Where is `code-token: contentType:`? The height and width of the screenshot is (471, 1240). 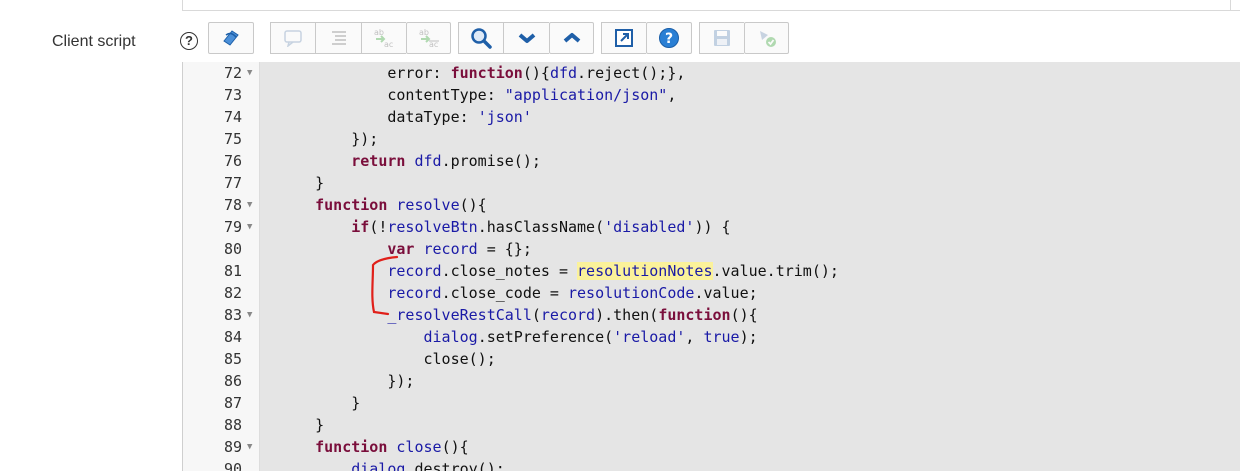 code-token: contentType: is located at coordinates (392, 95).